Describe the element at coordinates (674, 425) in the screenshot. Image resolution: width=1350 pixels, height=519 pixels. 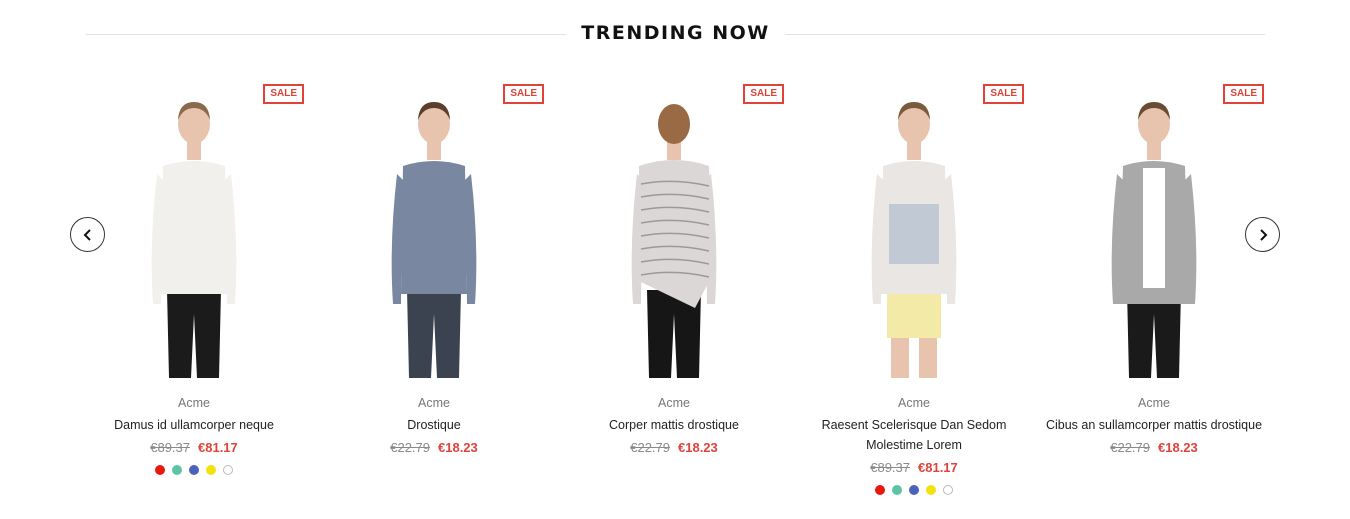
I see `product-title: Corper mattis drostique` at that location.